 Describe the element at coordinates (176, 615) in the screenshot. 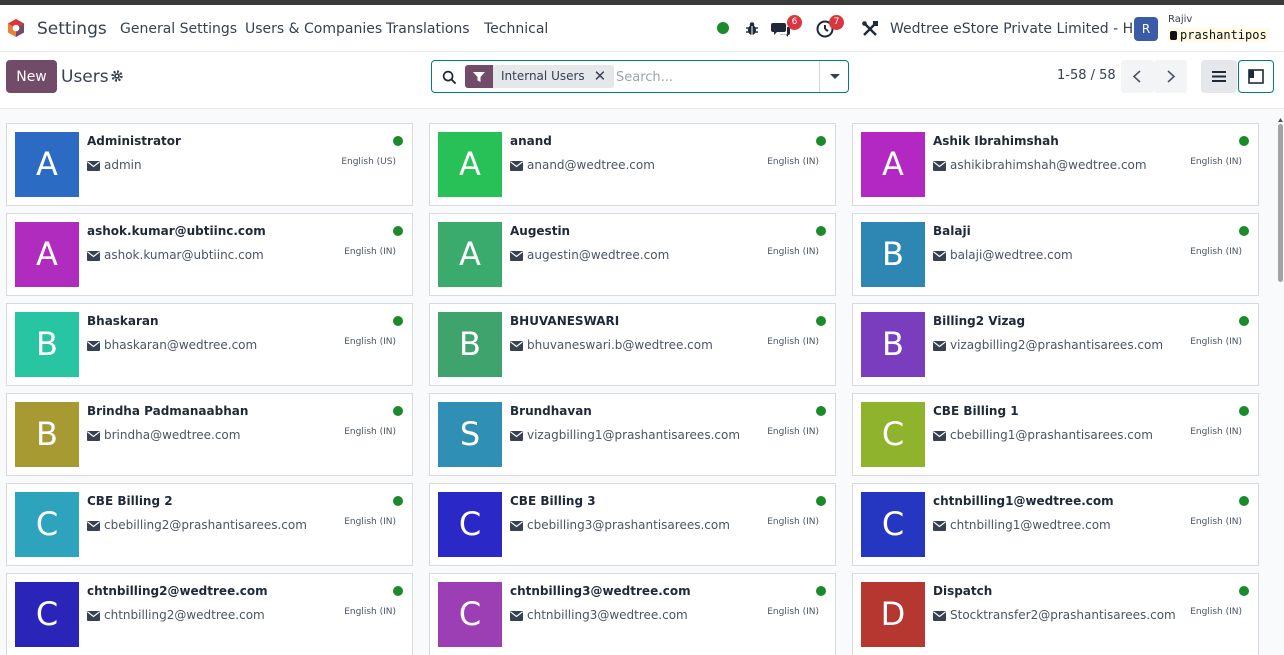

I see `user-card-email: chtnbilling2@wedtree.com` at that location.